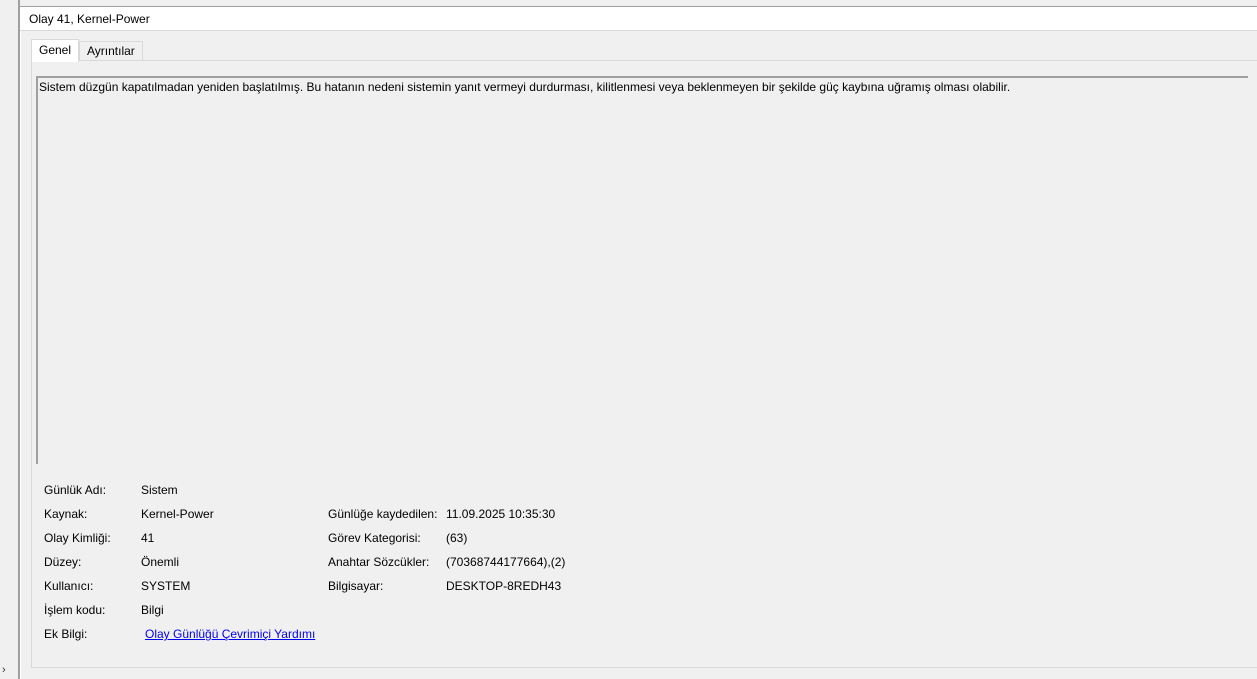 This screenshot has height=679, width=1257. I want to click on tab-details-label: Ayrıntılar, so click(111, 51).